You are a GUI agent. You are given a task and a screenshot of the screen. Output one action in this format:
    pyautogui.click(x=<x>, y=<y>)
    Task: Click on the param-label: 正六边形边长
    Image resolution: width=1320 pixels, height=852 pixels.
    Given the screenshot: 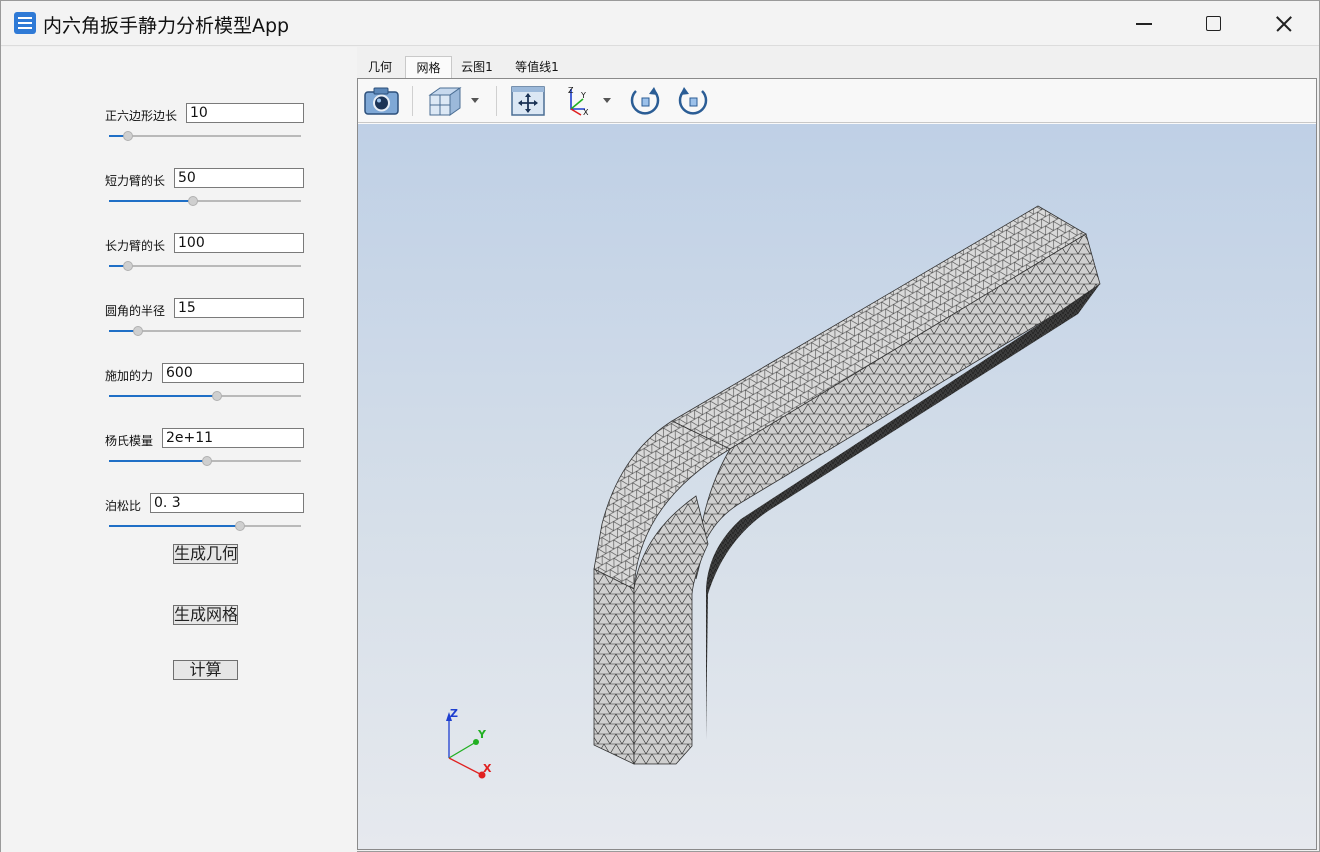 What is the action you would take?
    pyautogui.click(x=141, y=116)
    